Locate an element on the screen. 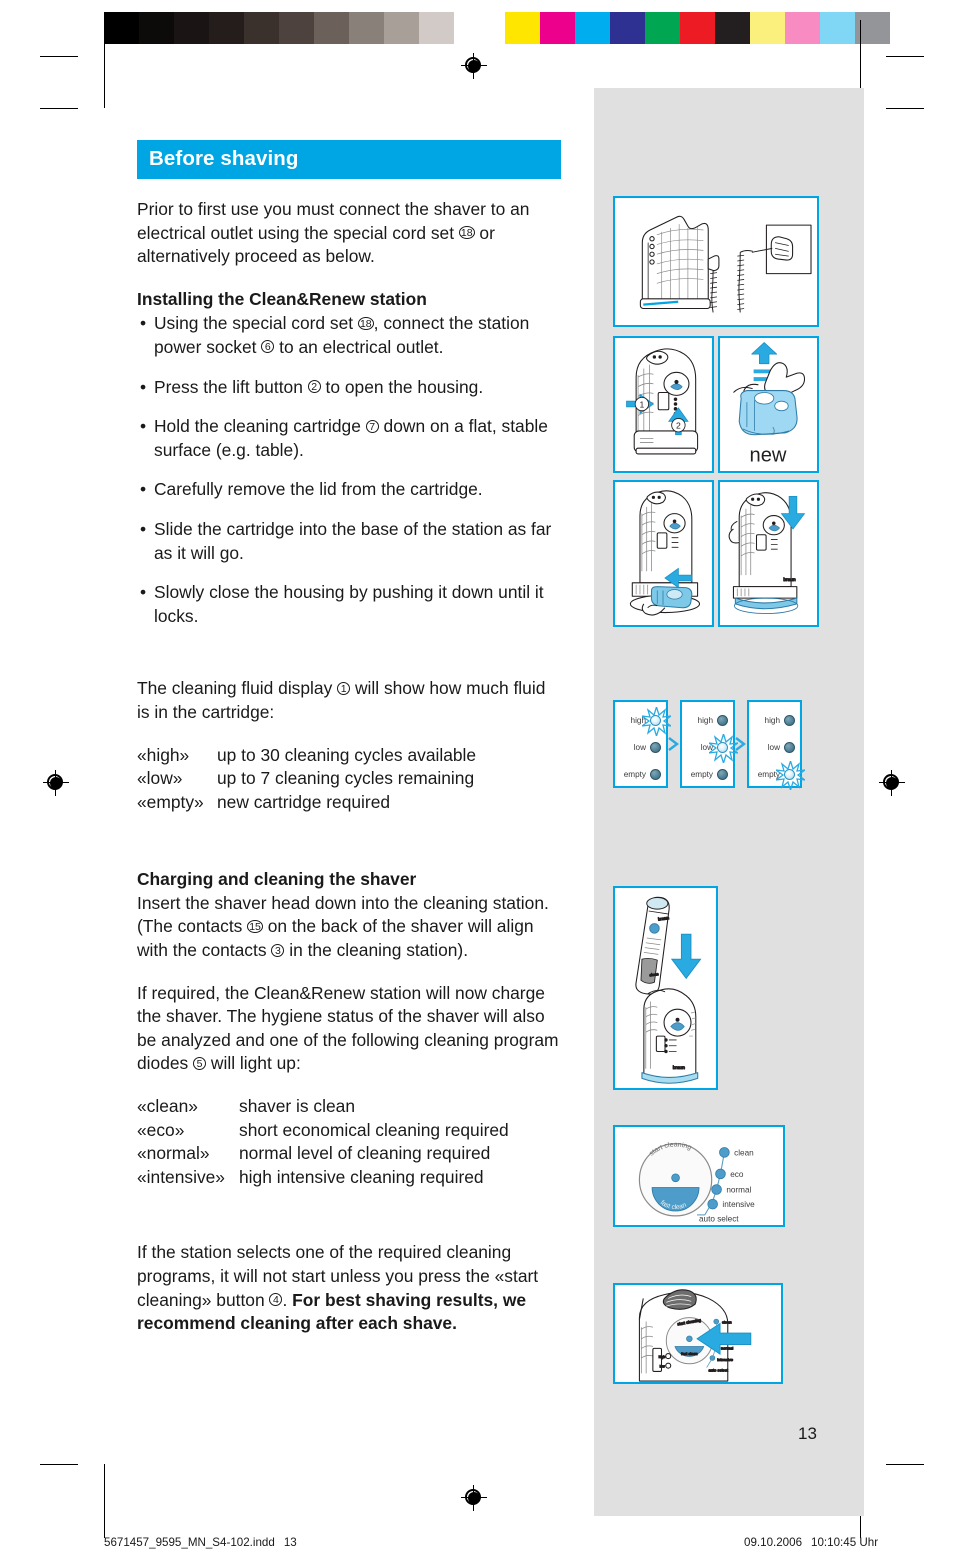 The width and height of the screenshot is (954, 1568). grayscale-swatch-group is located at coordinates (296, 28).